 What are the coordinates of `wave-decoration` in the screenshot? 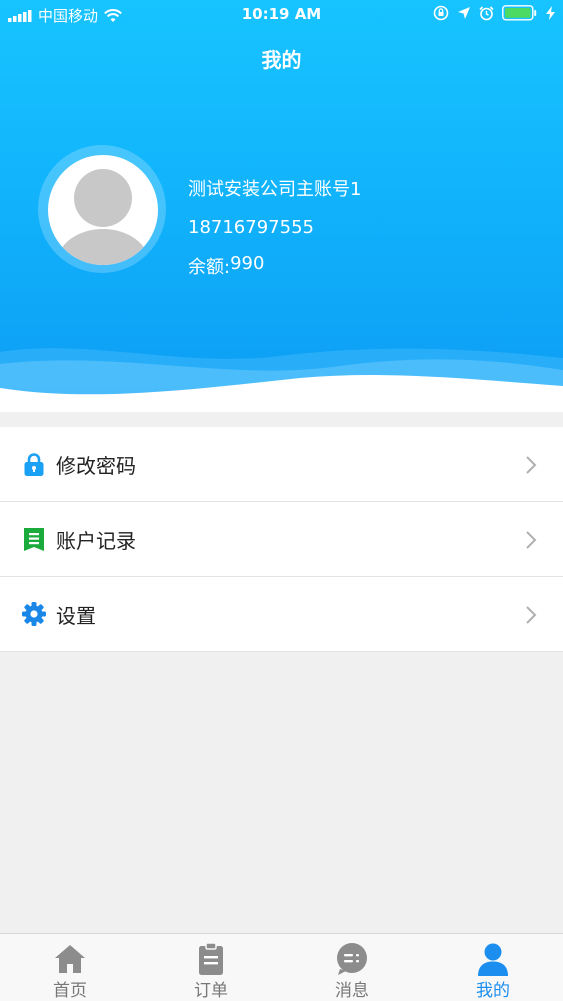 It's located at (281, 380).